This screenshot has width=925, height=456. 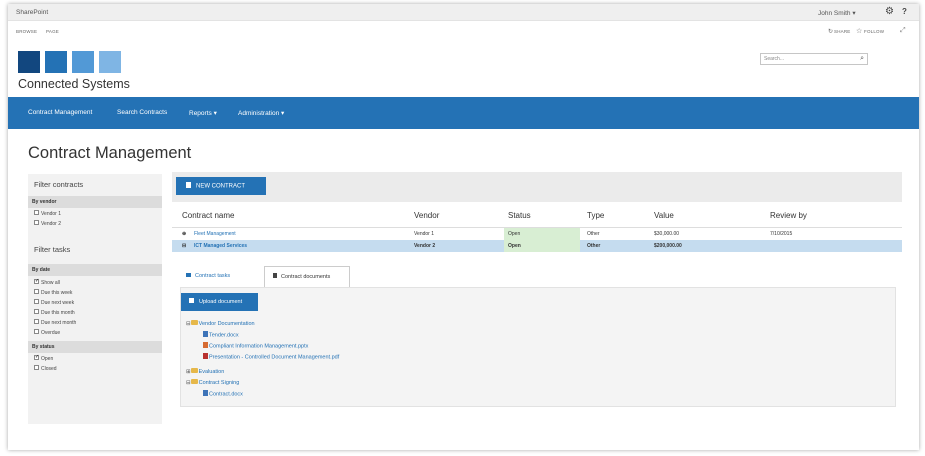 What do you see at coordinates (142, 112) in the screenshot?
I see `nav-search-contracts: Search Contracts` at bounding box center [142, 112].